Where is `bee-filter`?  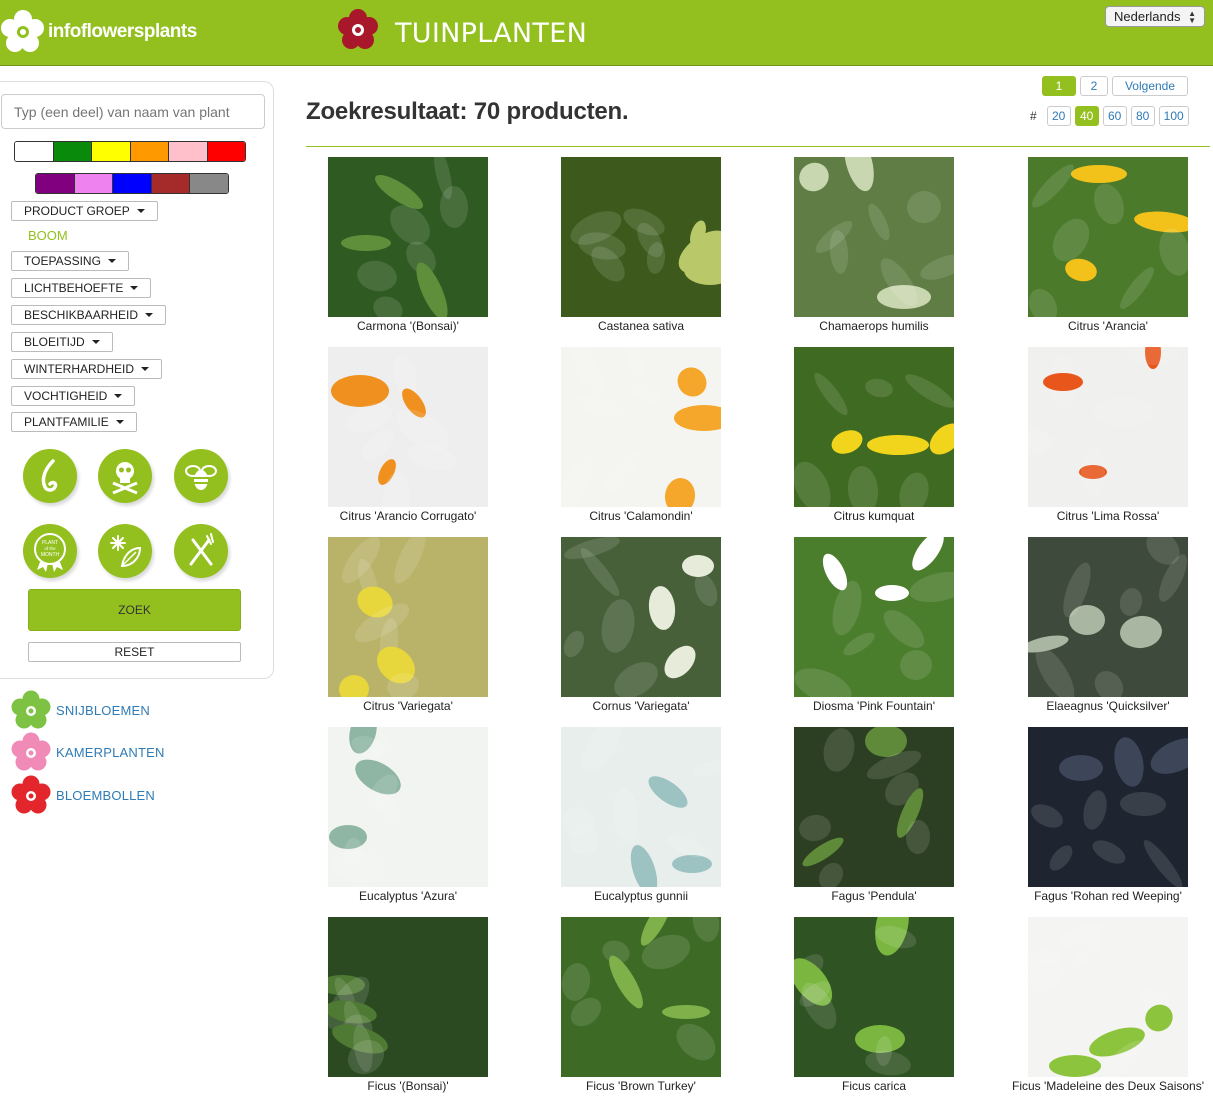 bee-filter is located at coordinates (201, 476).